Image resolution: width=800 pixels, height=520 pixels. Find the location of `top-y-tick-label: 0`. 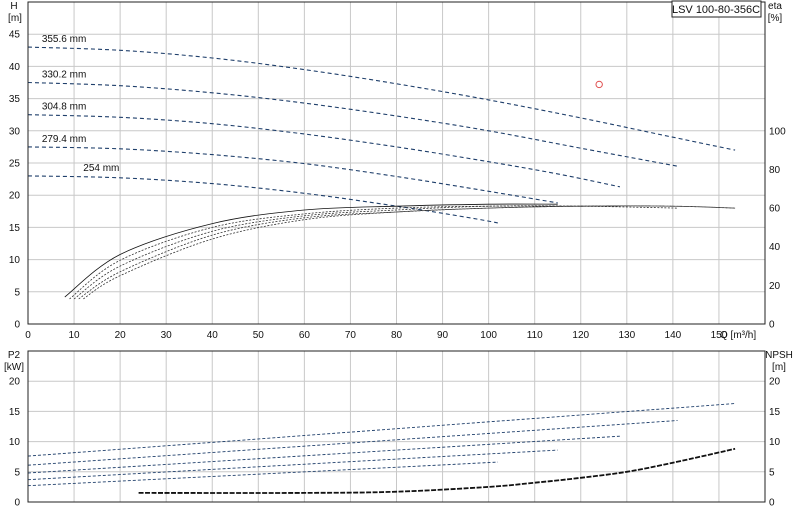

top-y-tick-label: 0 is located at coordinates (17, 325).